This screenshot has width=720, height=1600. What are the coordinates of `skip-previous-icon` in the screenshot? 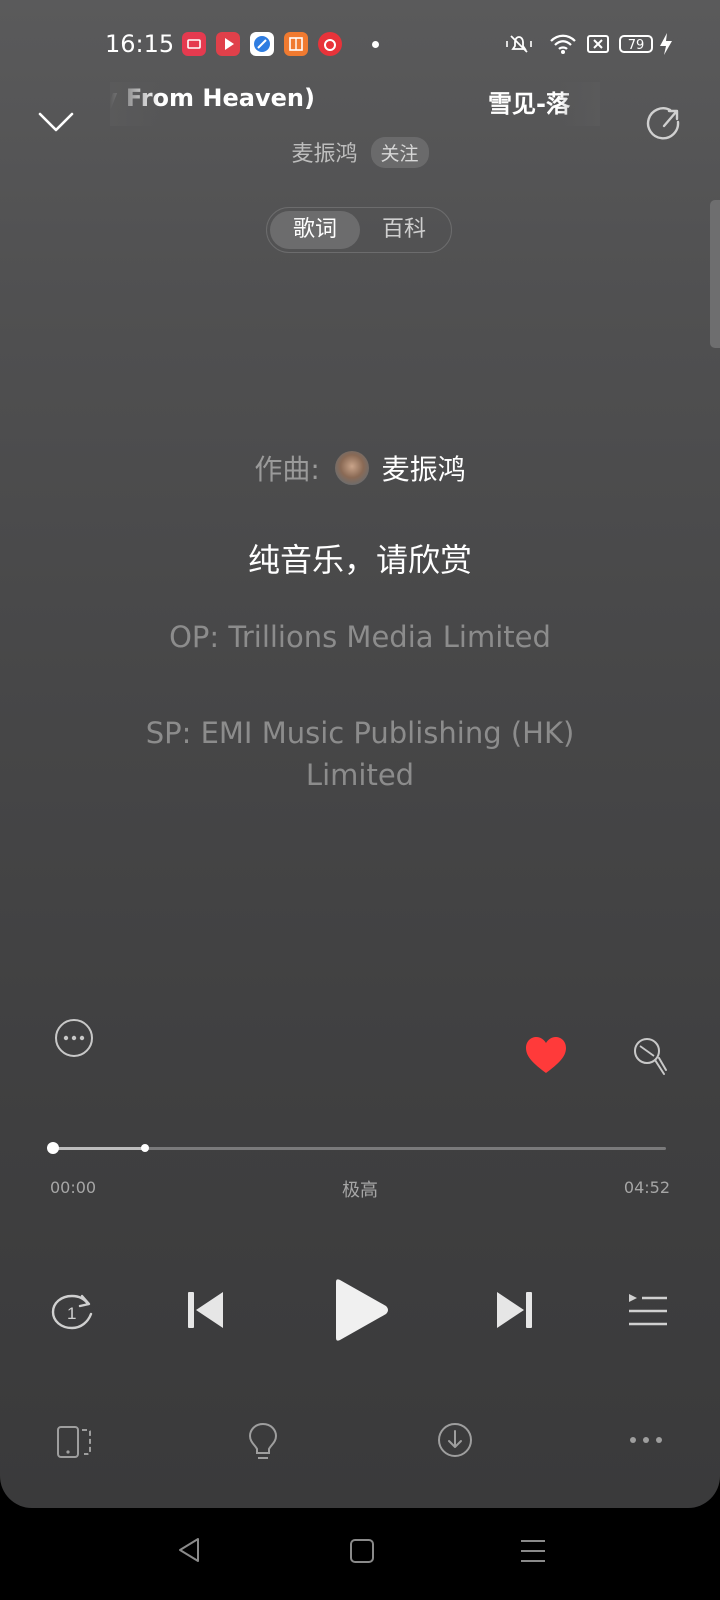 It's located at (205, 1310).